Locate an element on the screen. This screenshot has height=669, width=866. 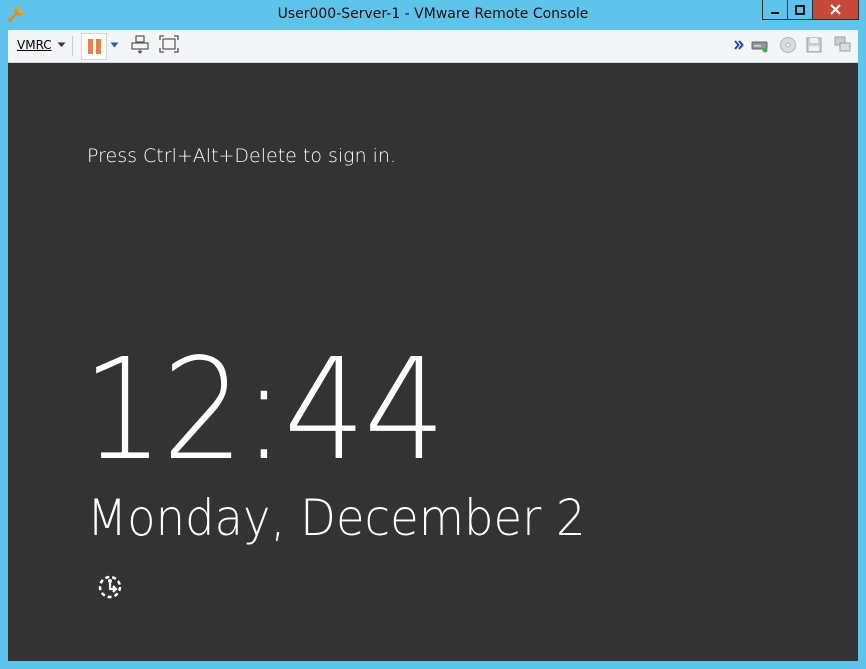
hard-drive-button is located at coordinates (760, 45).